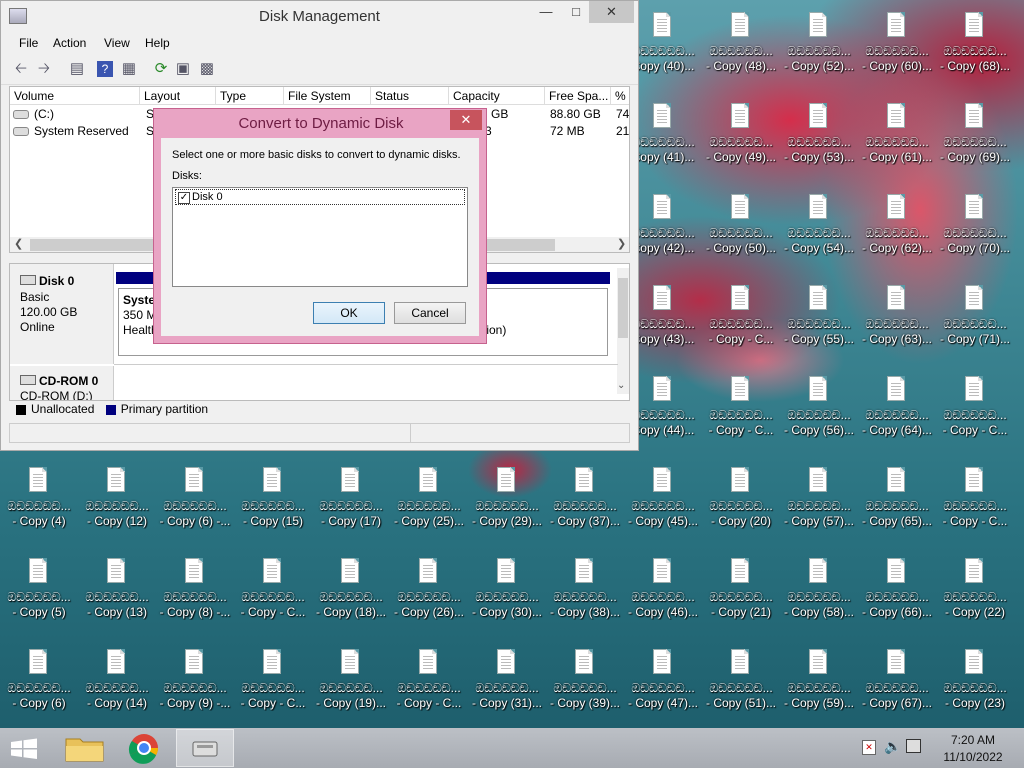  I want to click on settings-icon: ▩, so click(207, 69).